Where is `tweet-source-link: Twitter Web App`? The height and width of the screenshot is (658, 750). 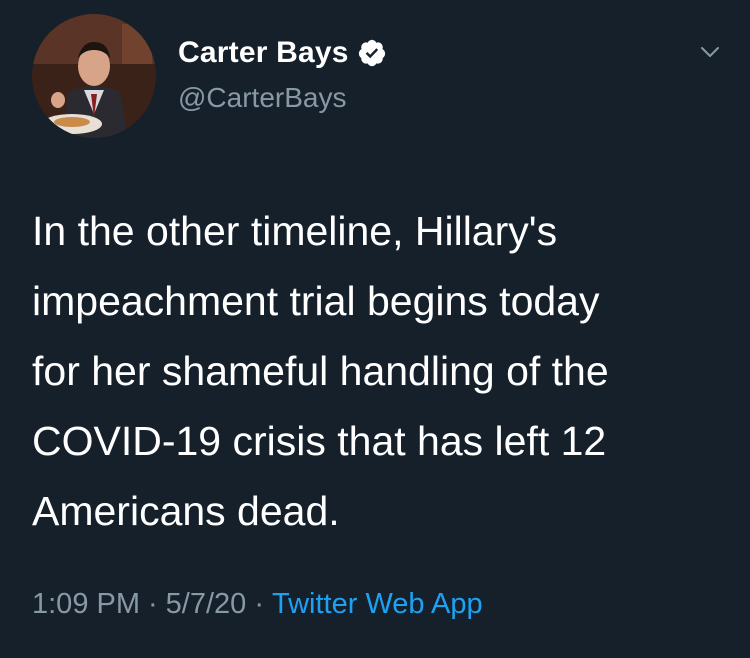 tweet-source-link: Twitter Web App is located at coordinates (377, 604).